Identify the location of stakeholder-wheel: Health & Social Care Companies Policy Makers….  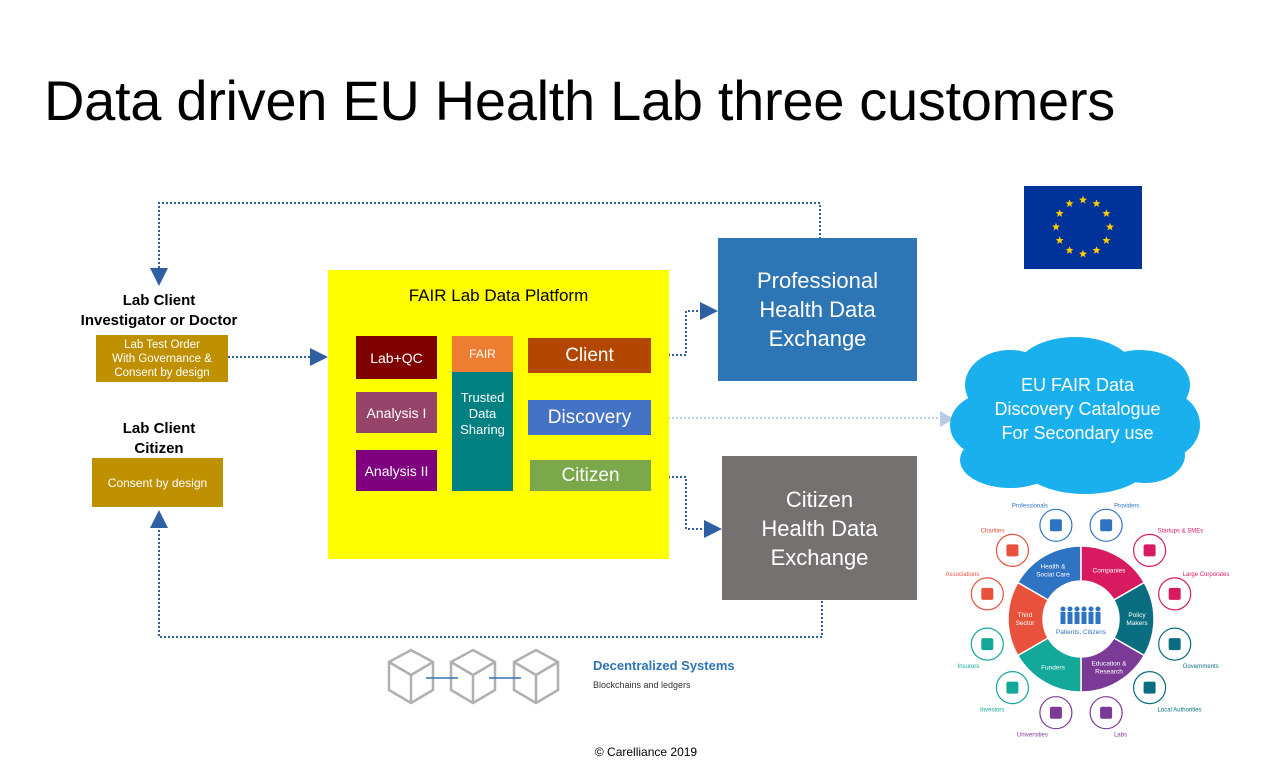
(1088, 620).